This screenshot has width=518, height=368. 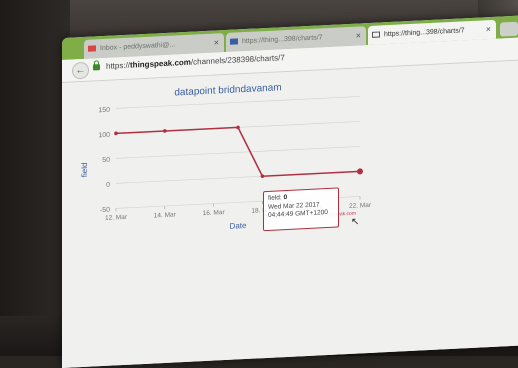 I want to click on back-button: ←, so click(x=80, y=70).